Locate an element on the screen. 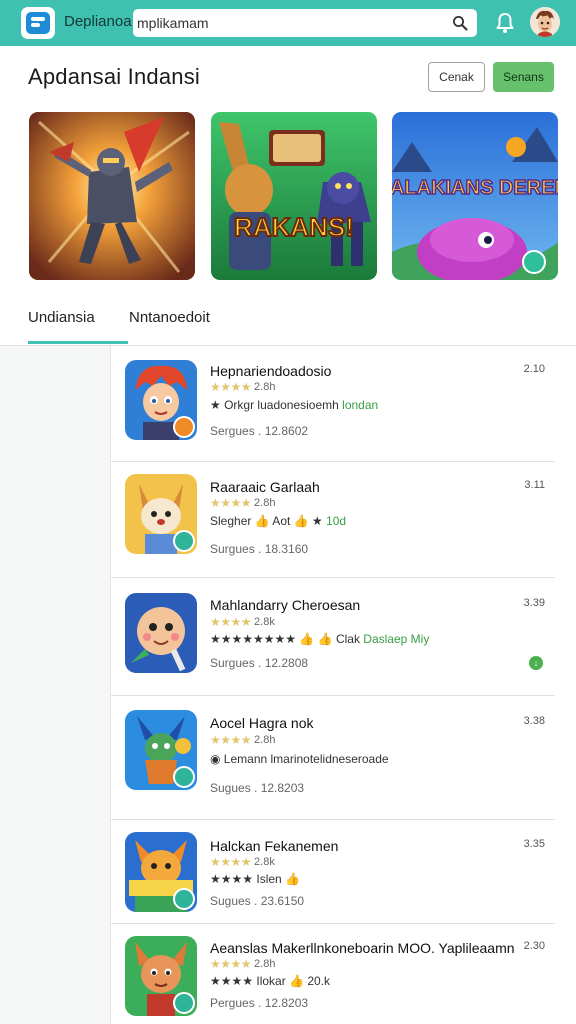  app-title: Halckan Fekanemen is located at coordinates (274, 846).